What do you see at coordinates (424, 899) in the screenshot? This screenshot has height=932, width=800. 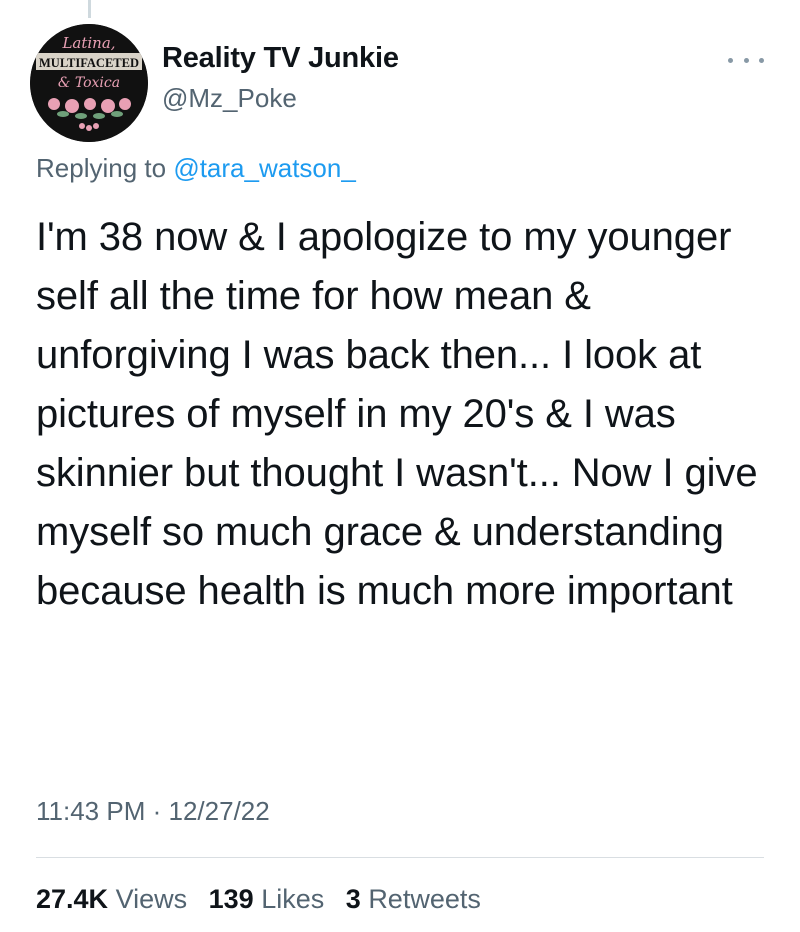 I see `retweets-label: Retweets` at bounding box center [424, 899].